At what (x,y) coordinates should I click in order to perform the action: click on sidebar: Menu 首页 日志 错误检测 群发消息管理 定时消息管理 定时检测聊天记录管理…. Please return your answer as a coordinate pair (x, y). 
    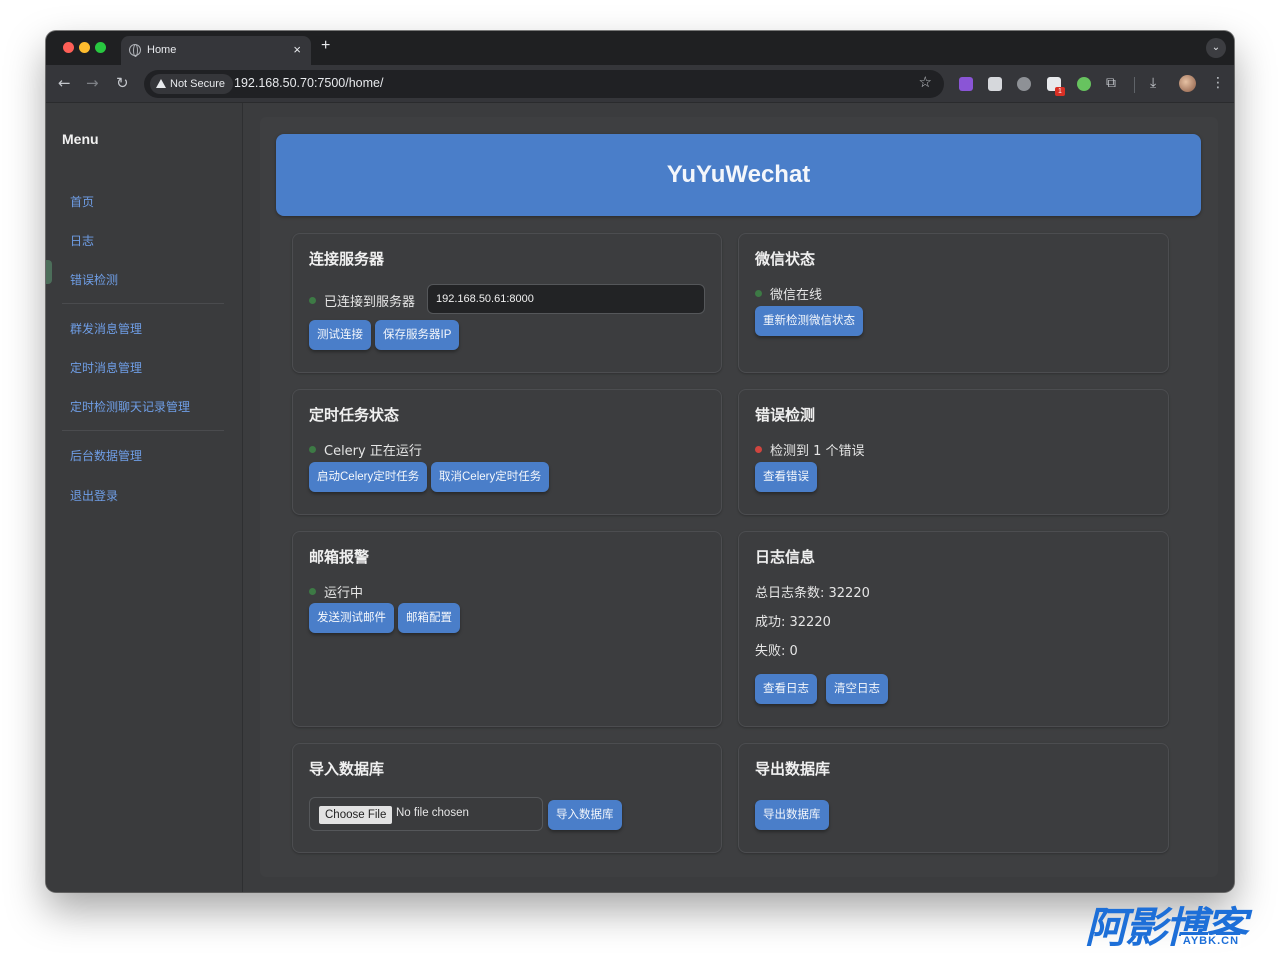
    Looking at the image, I should click on (144, 497).